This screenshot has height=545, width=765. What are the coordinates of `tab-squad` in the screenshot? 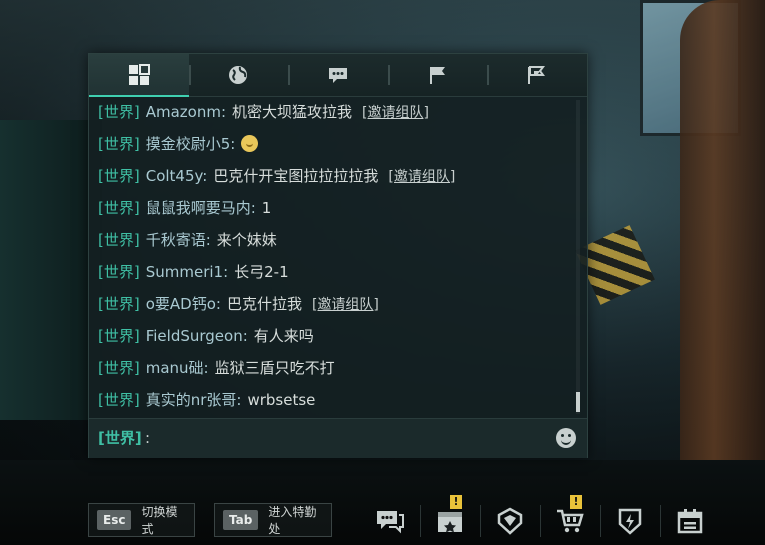 It's located at (537, 75).